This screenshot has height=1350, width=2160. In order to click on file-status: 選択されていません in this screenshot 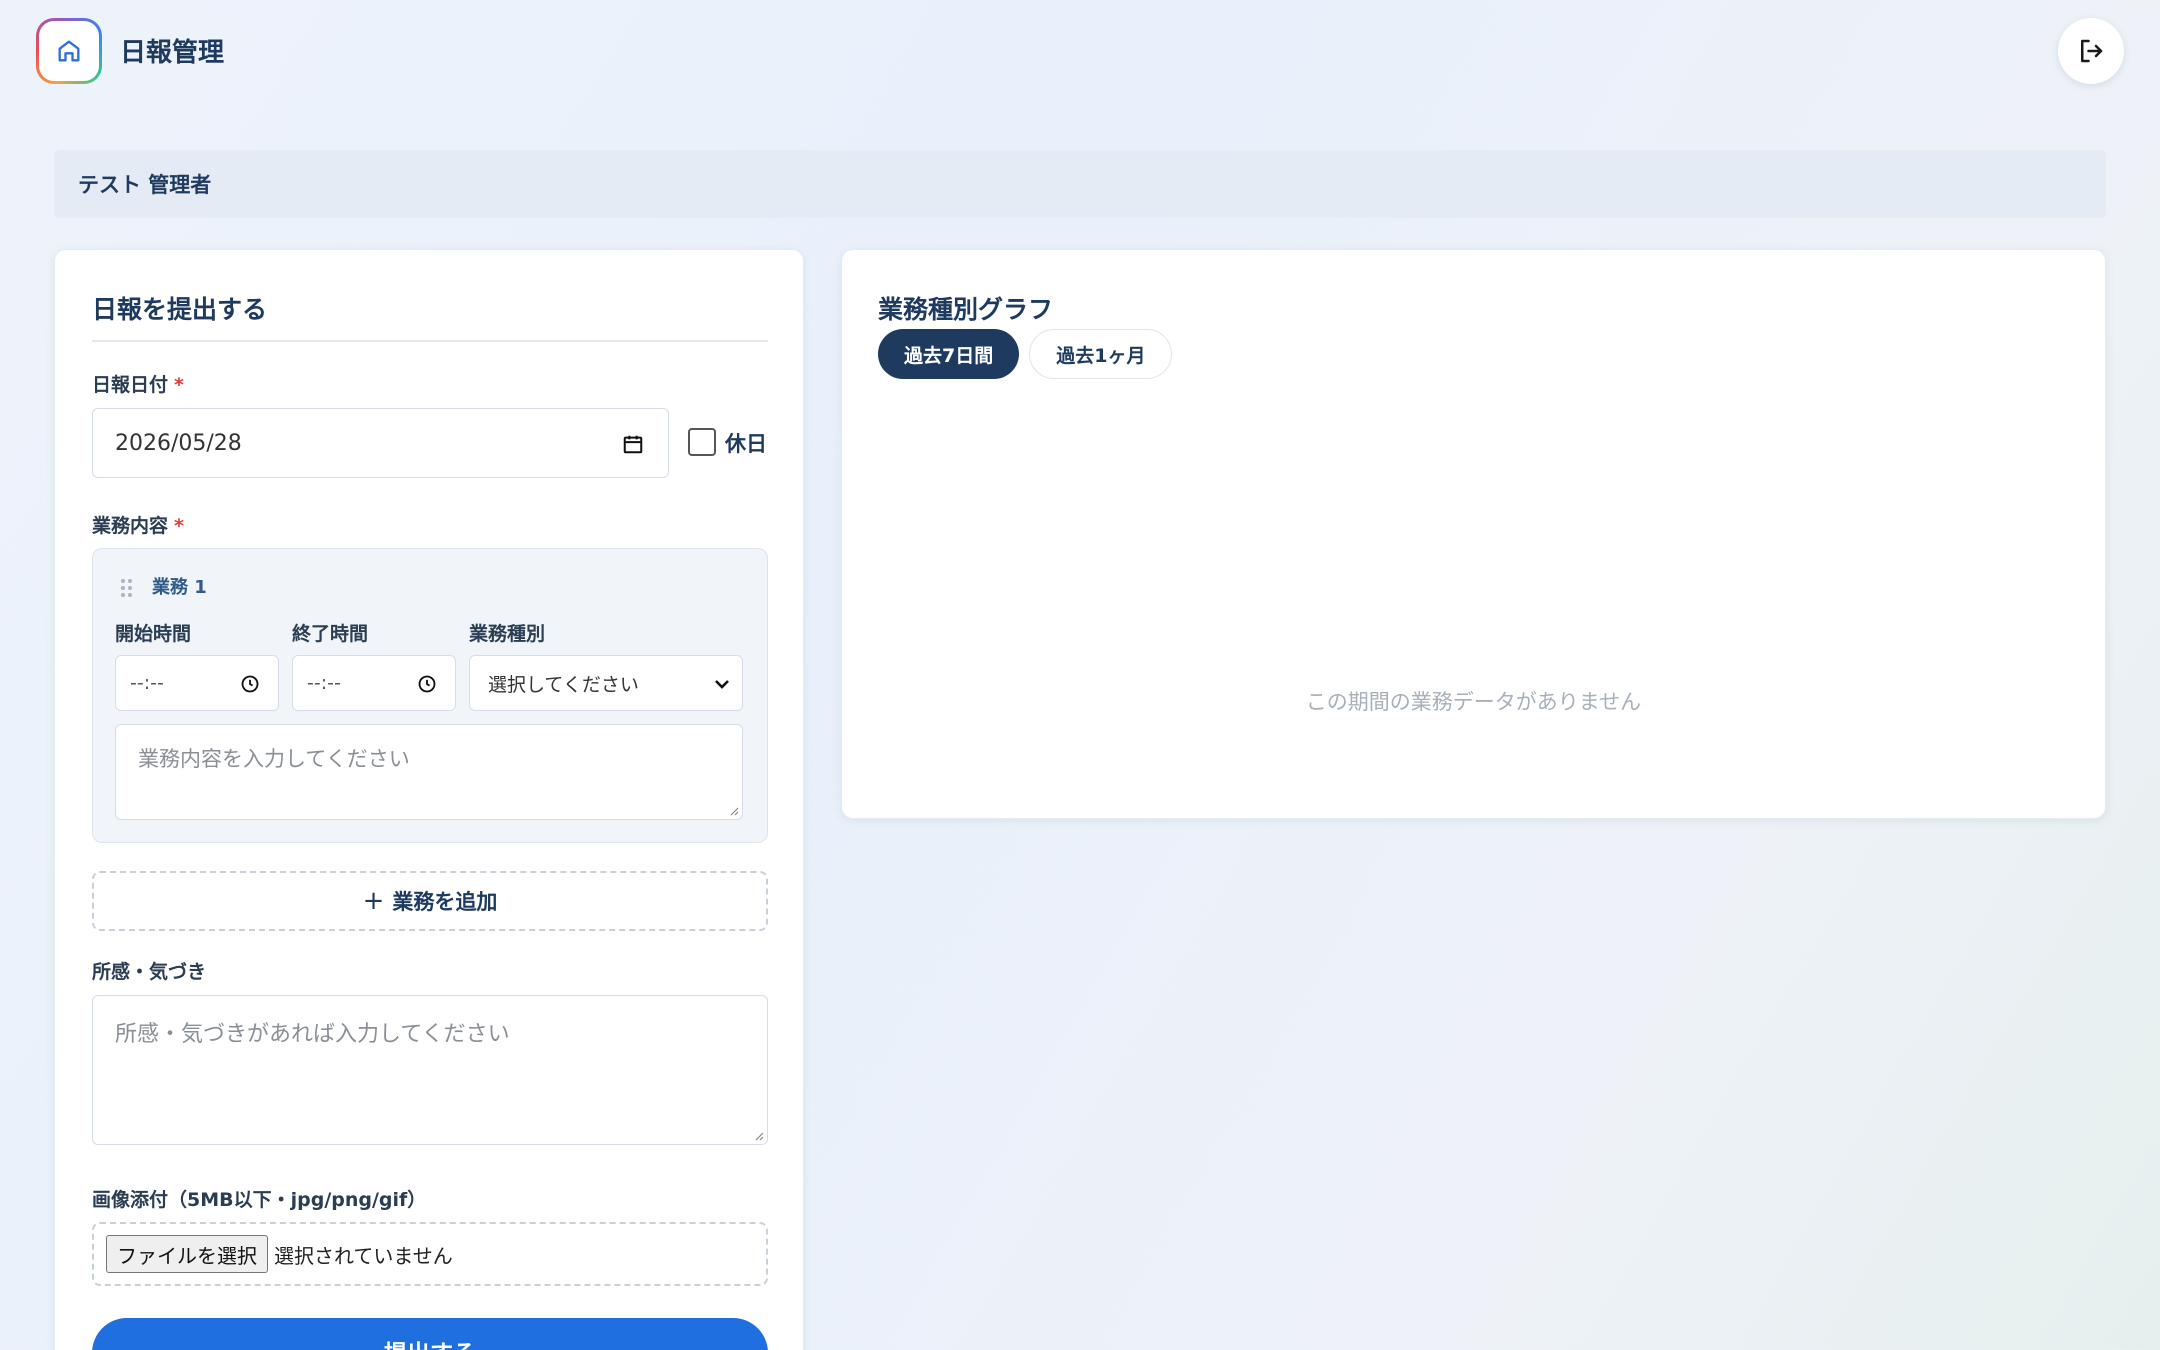, I will do `click(363, 1255)`.